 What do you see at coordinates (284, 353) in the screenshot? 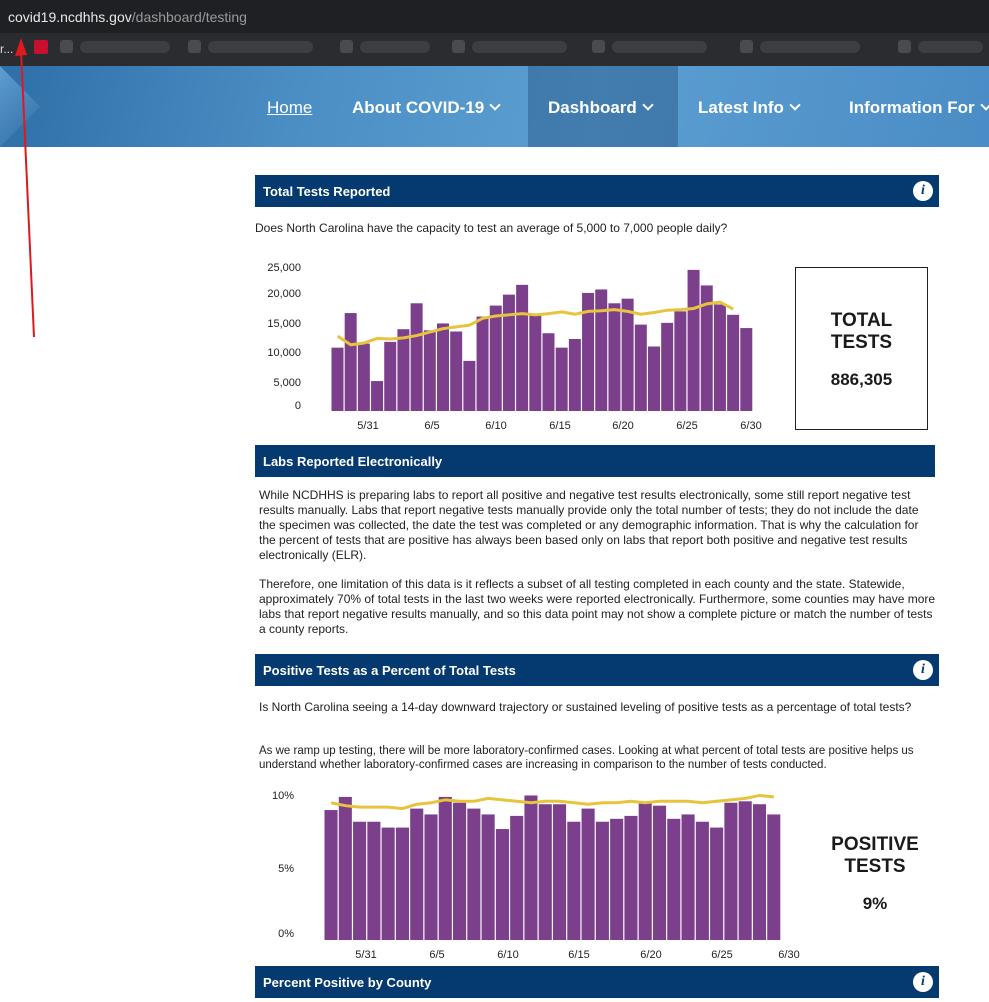
I see `y-tick-label: 10,000` at bounding box center [284, 353].